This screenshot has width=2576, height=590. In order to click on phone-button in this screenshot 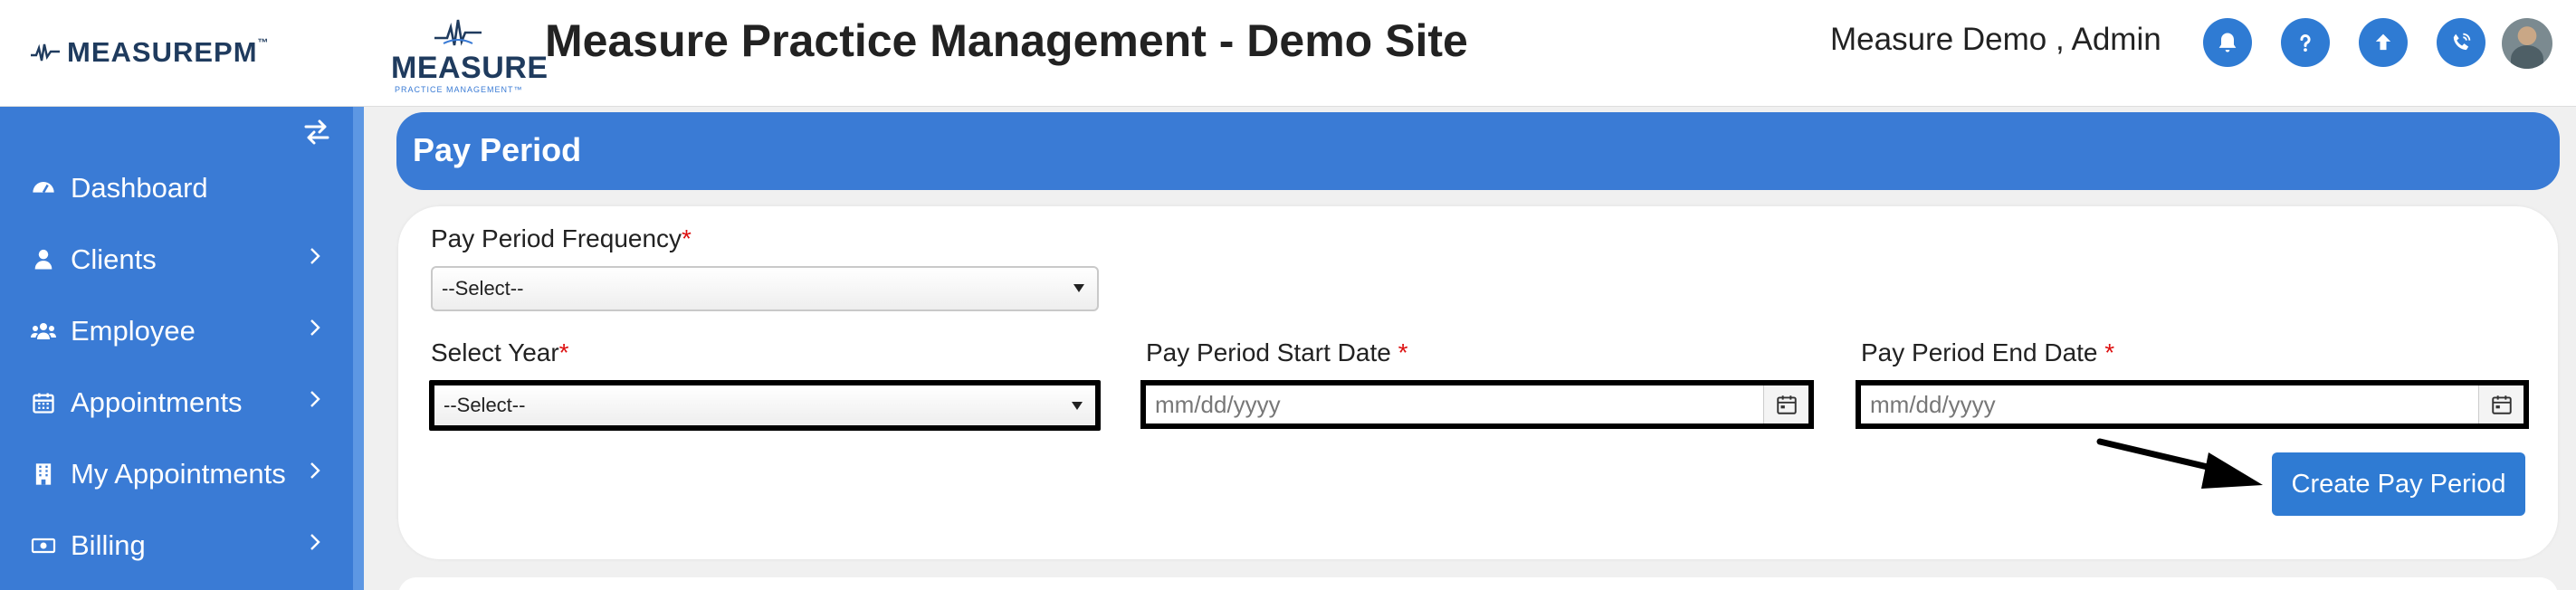, I will do `click(2461, 42)`.